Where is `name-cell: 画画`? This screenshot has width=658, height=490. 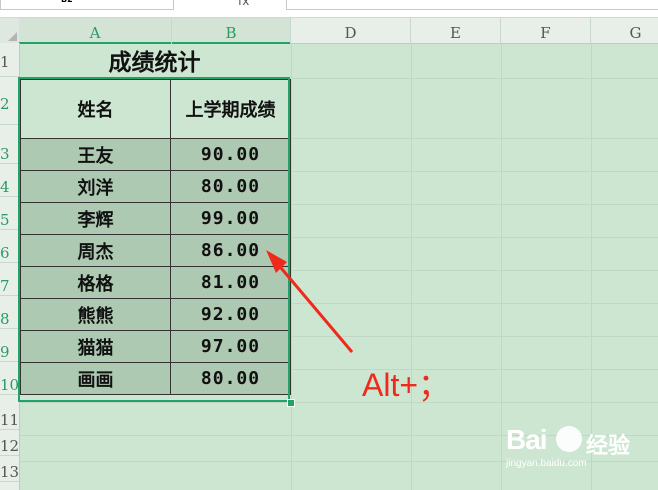
name-cell: 画画 is located at coordinates (95, 378).